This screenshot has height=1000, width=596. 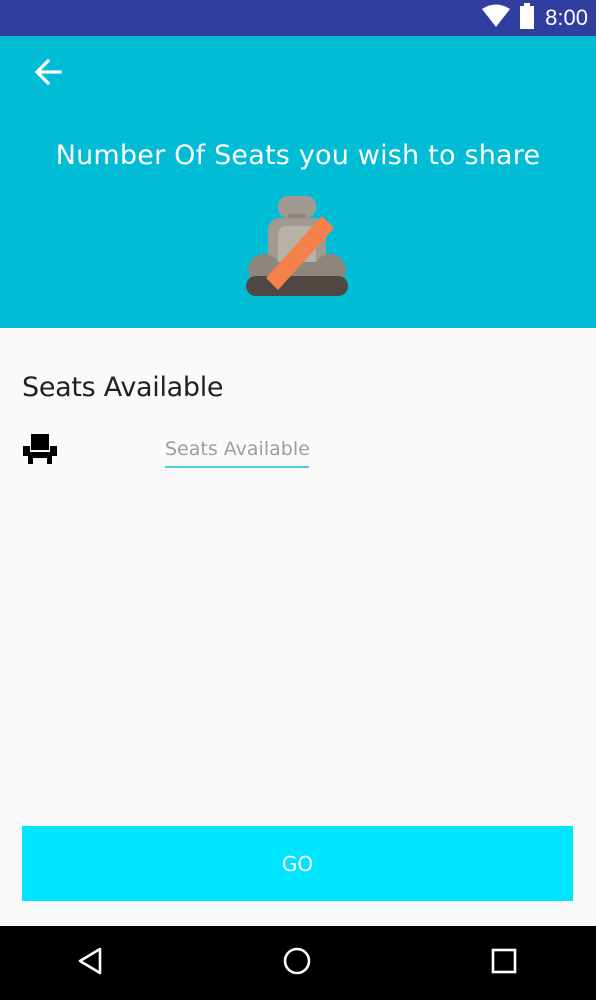 I want to click on back-triangle-icon, so click(x=90, y=963).